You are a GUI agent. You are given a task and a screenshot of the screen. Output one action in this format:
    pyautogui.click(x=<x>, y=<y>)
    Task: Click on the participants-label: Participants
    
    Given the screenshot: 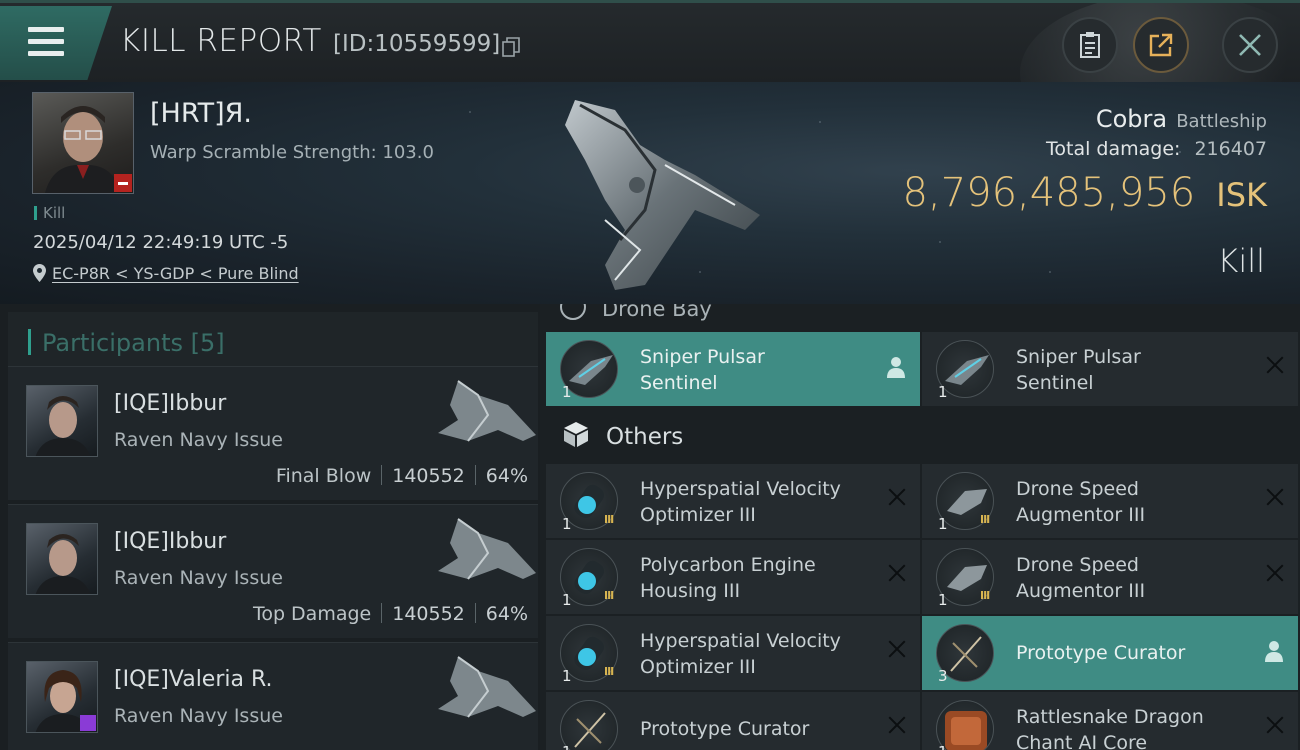 What is the action you would take?
    pyautogui.click(x=112, y=343)
    